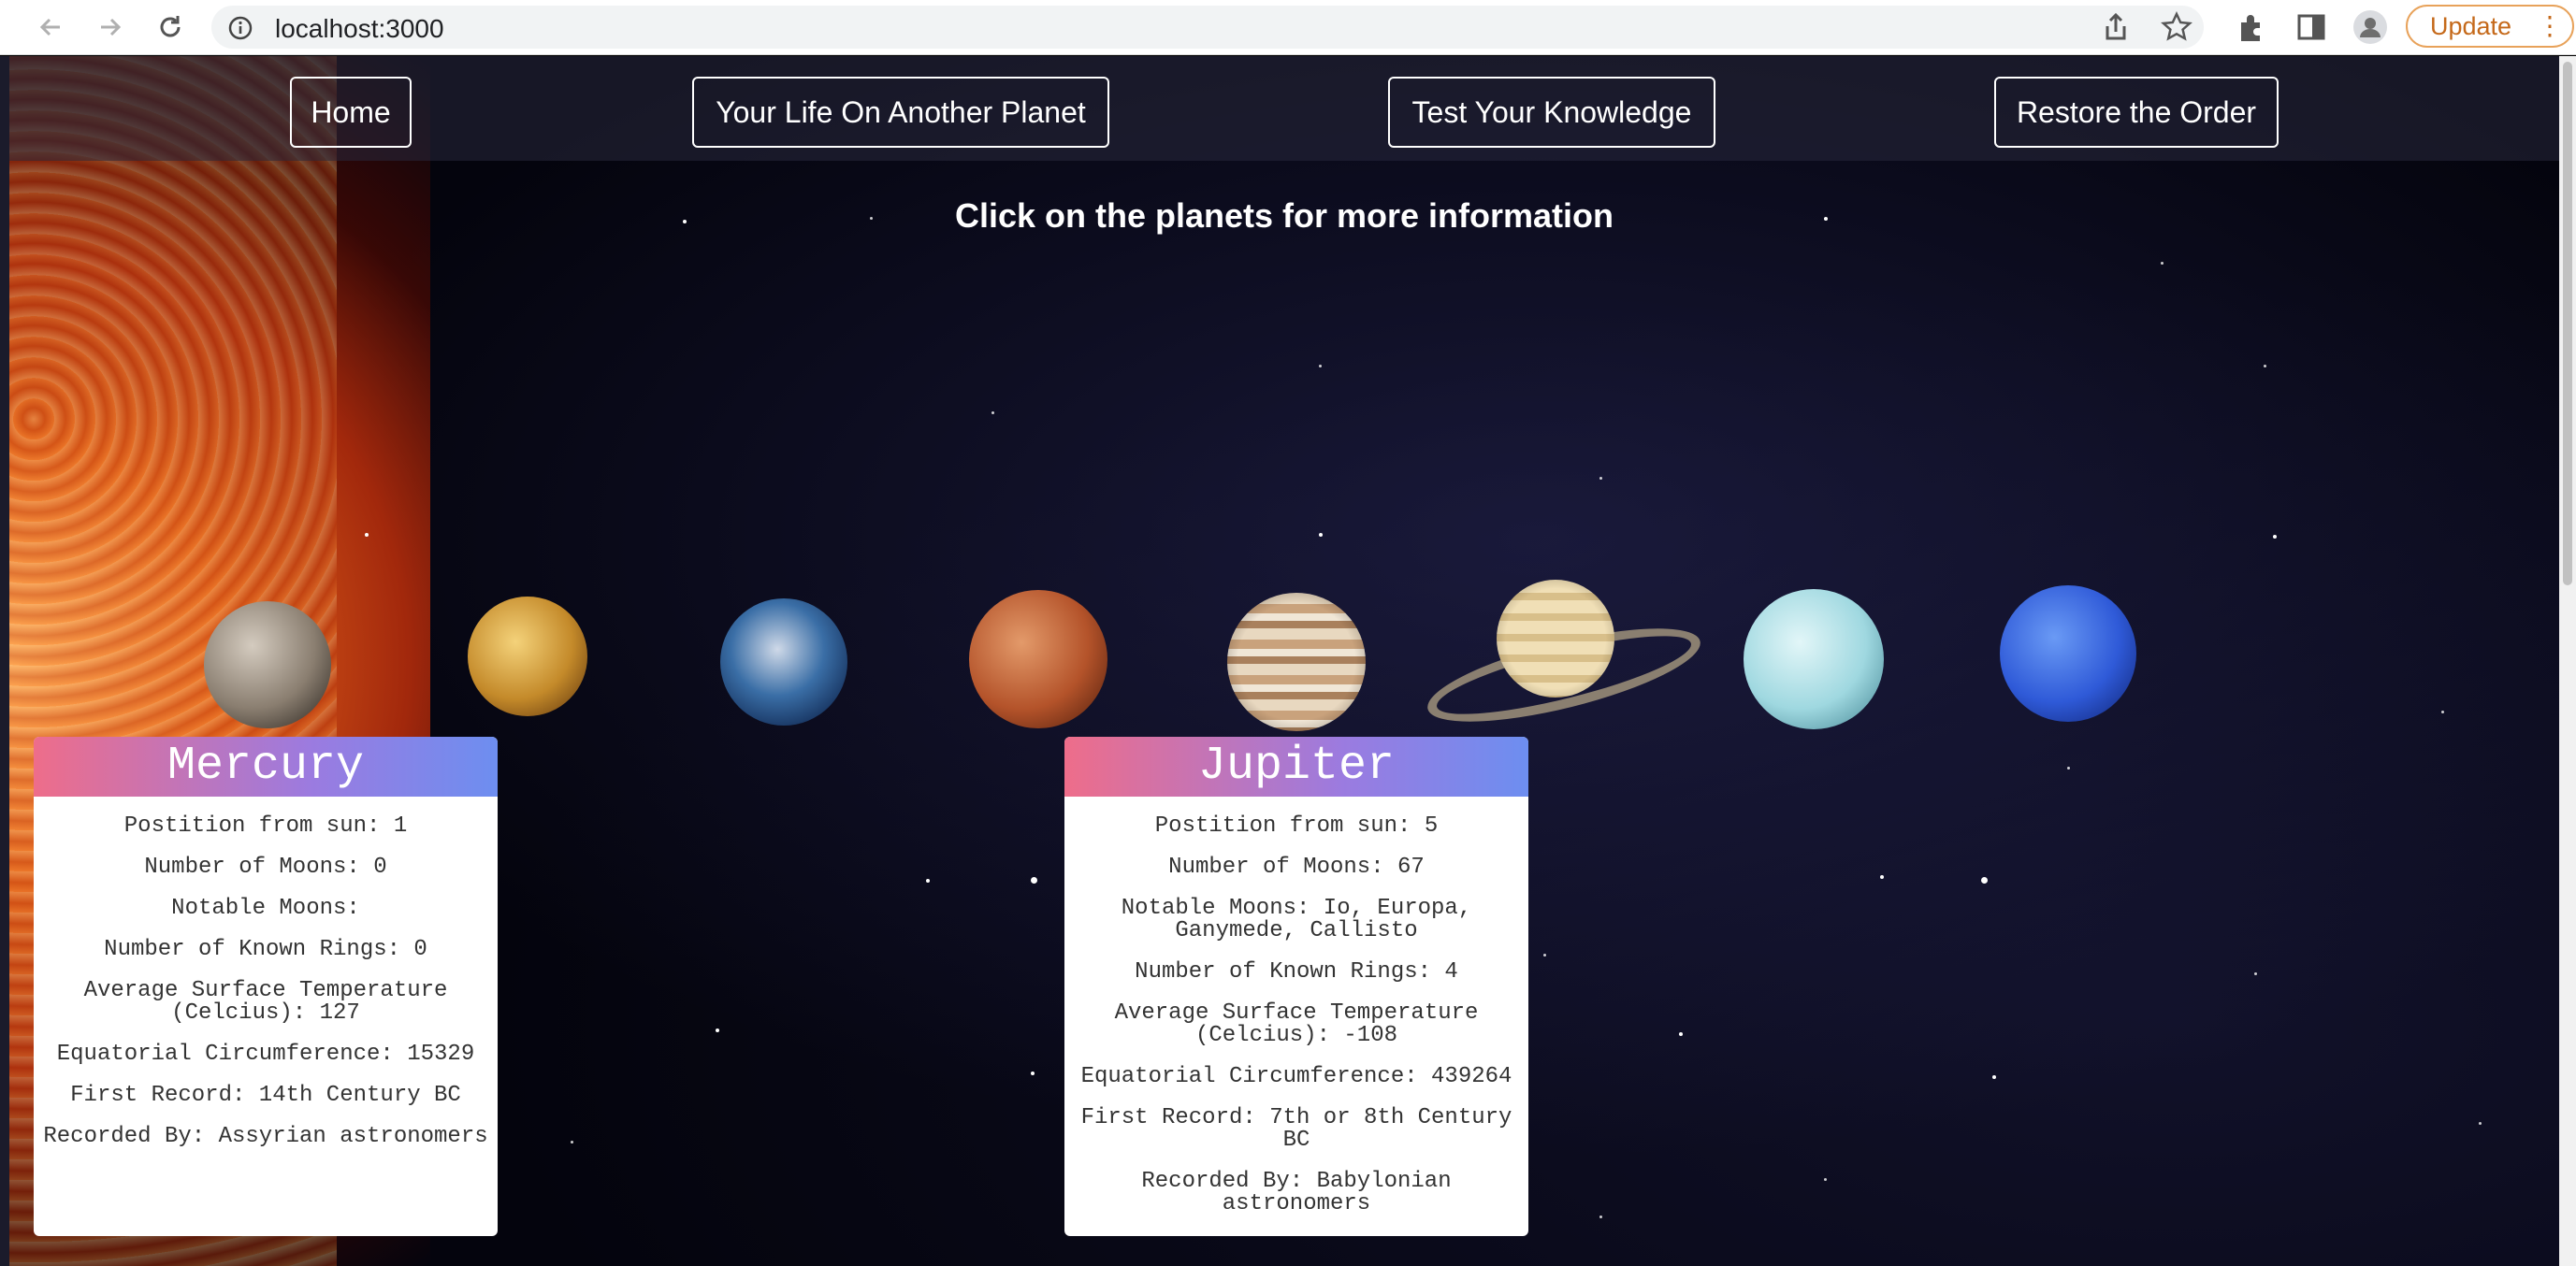 The width and height of the screenshot is (2576, 1266). Describe the element at coordinates (267, 664) in the screenshot. I see `planet-mercury` at that location.